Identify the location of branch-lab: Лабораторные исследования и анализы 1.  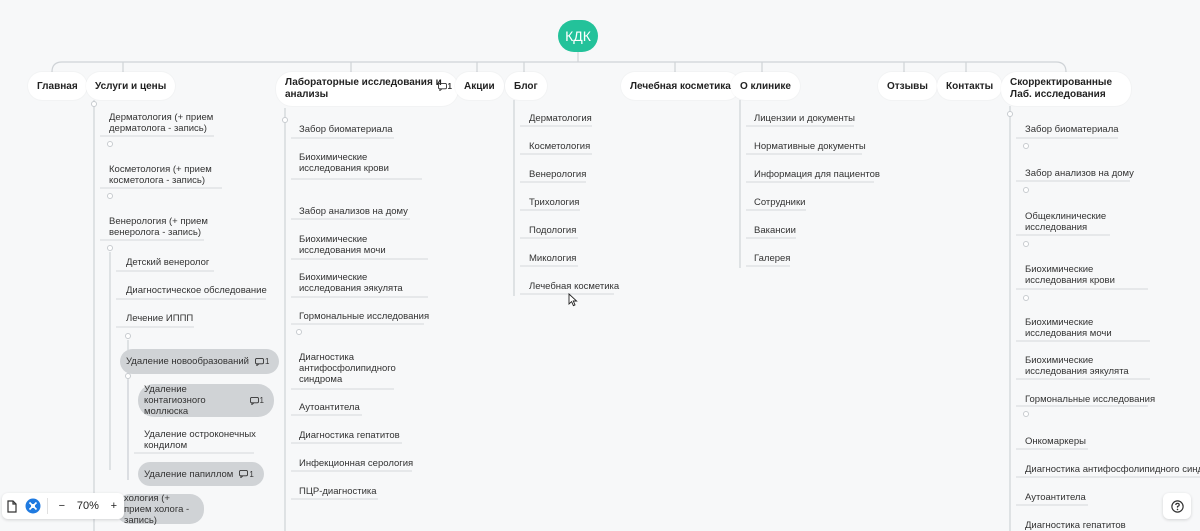
(367, 89).